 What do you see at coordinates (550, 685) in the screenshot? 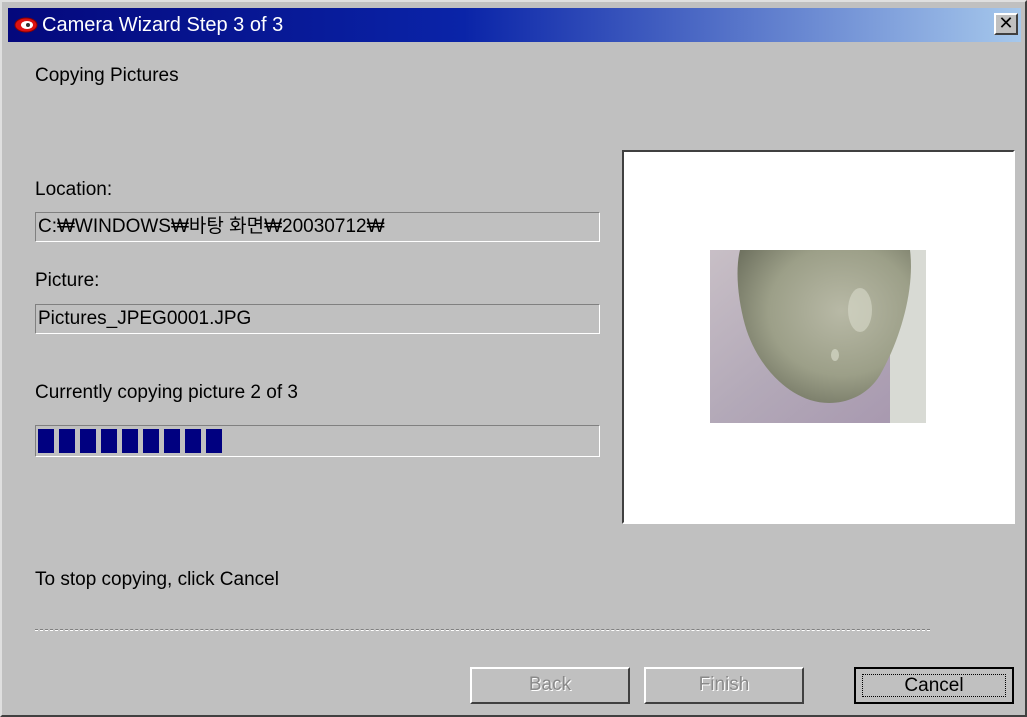
I see `back-button: Back` at bounding box center [550, 685].